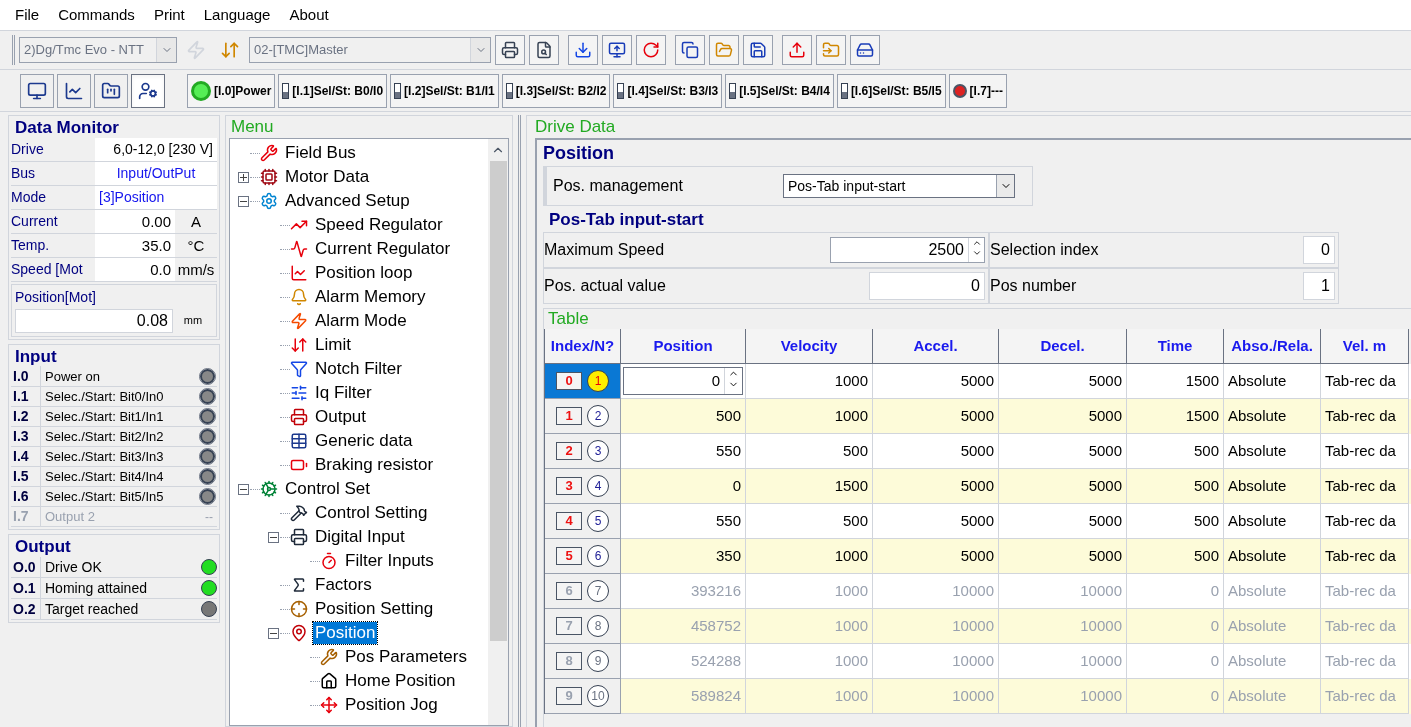 The height and width of the screenshot is (727, 1411). What do you see at coordinates (27, 15) in the screenshot?
I see `menu-item: File` at bounding box center [27, 15].